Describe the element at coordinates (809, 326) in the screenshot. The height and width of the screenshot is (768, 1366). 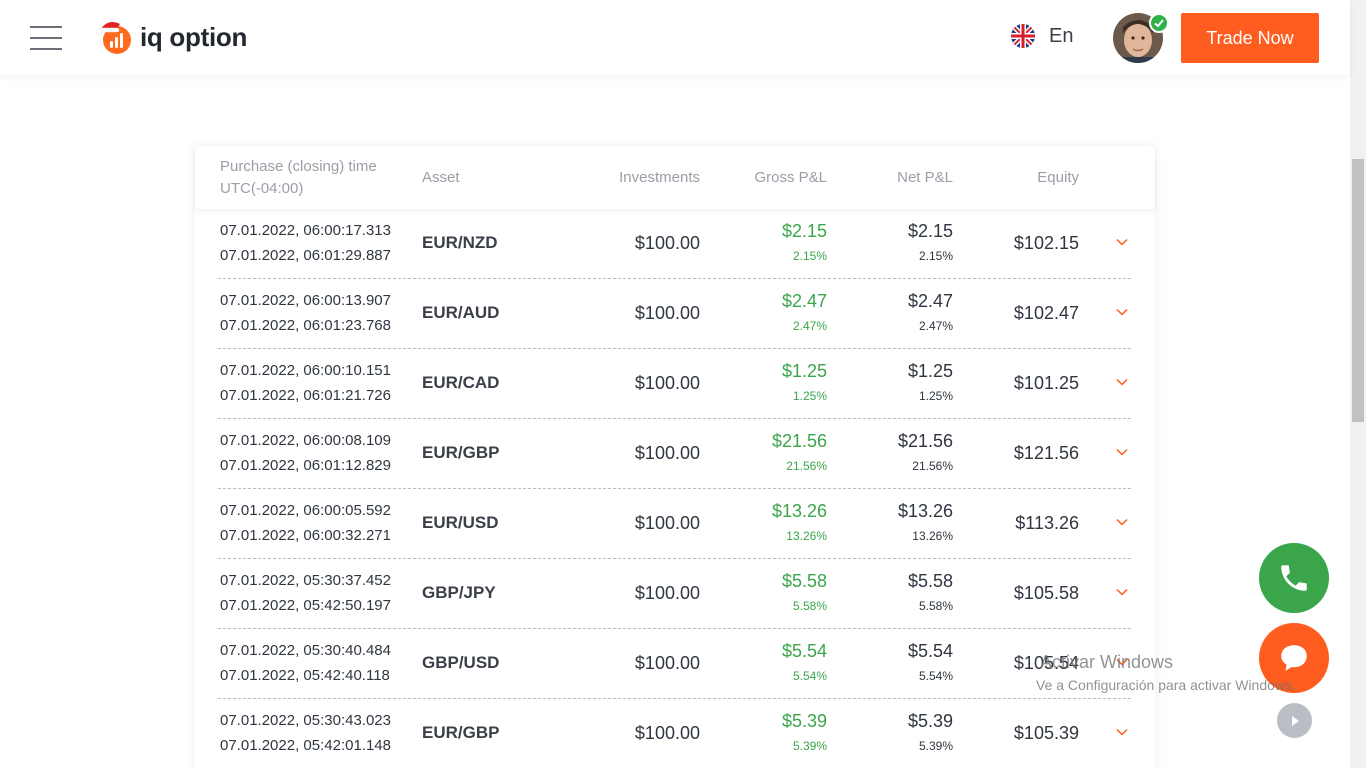
I see `gross-pl-percent: 2.47%` at that location.